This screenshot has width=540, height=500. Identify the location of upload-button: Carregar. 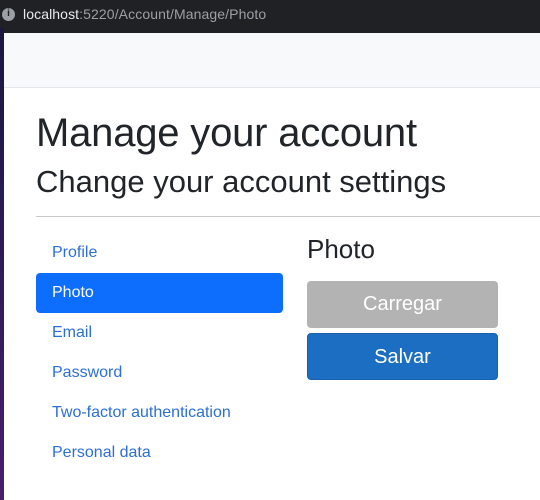
(402, 304).